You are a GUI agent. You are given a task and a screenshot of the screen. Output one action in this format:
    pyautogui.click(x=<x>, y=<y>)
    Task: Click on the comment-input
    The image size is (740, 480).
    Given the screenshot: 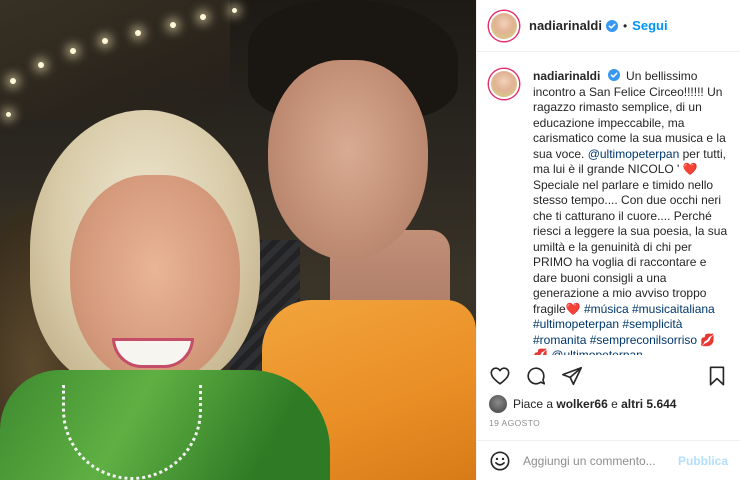 What is the action you would take?
    pyautogui.click(x=600, y=460)
    